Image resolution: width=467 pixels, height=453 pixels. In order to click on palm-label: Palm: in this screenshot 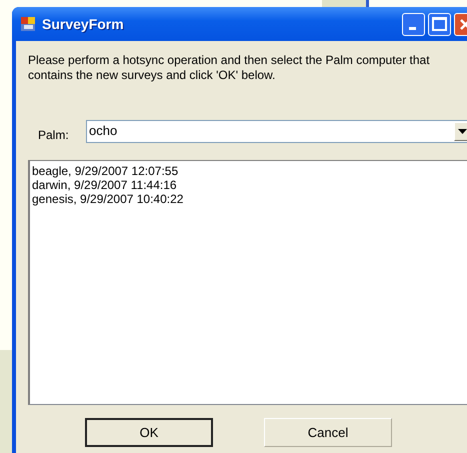, I will do `click(53, 135)`.